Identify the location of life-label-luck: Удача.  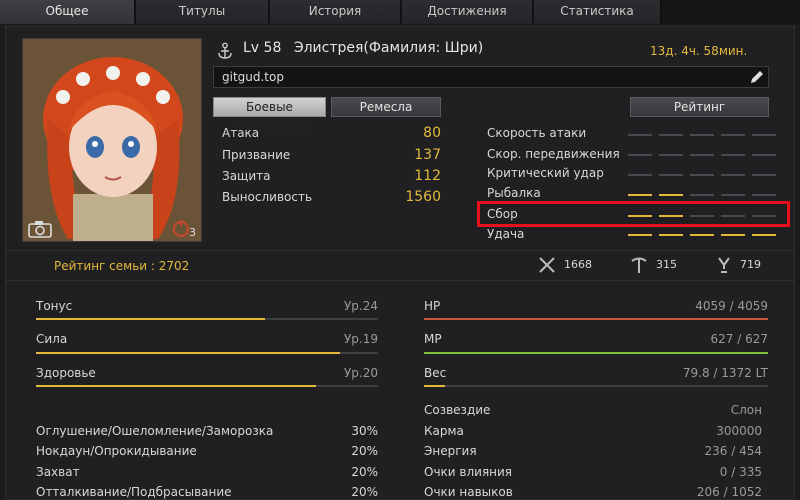
(506, 234).